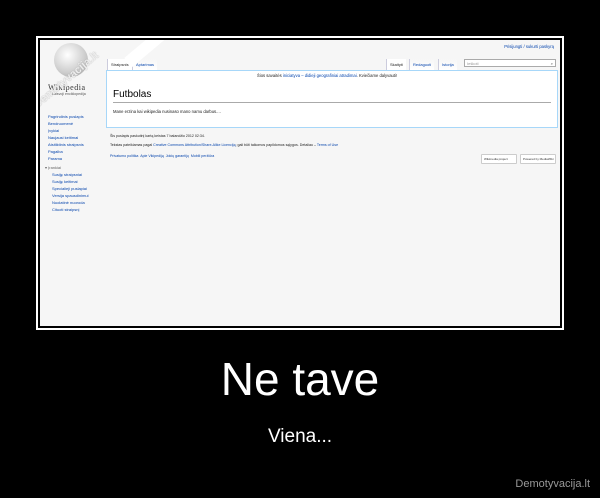  Describe the element at coordinates (65, 181) in the screenshot. I see `tools-item: Susiję keitimai` at that location.